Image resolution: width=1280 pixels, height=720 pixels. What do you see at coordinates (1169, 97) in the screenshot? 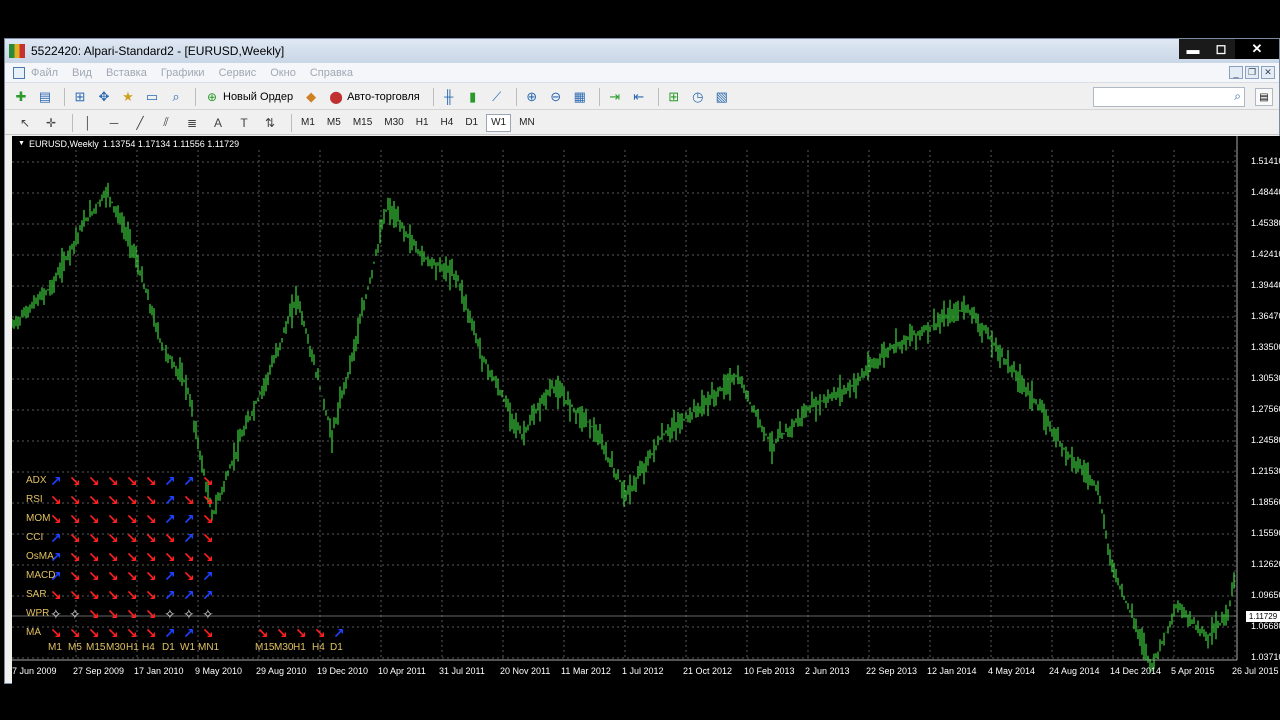
I see `search-input` at bounding box center [1169, 97].